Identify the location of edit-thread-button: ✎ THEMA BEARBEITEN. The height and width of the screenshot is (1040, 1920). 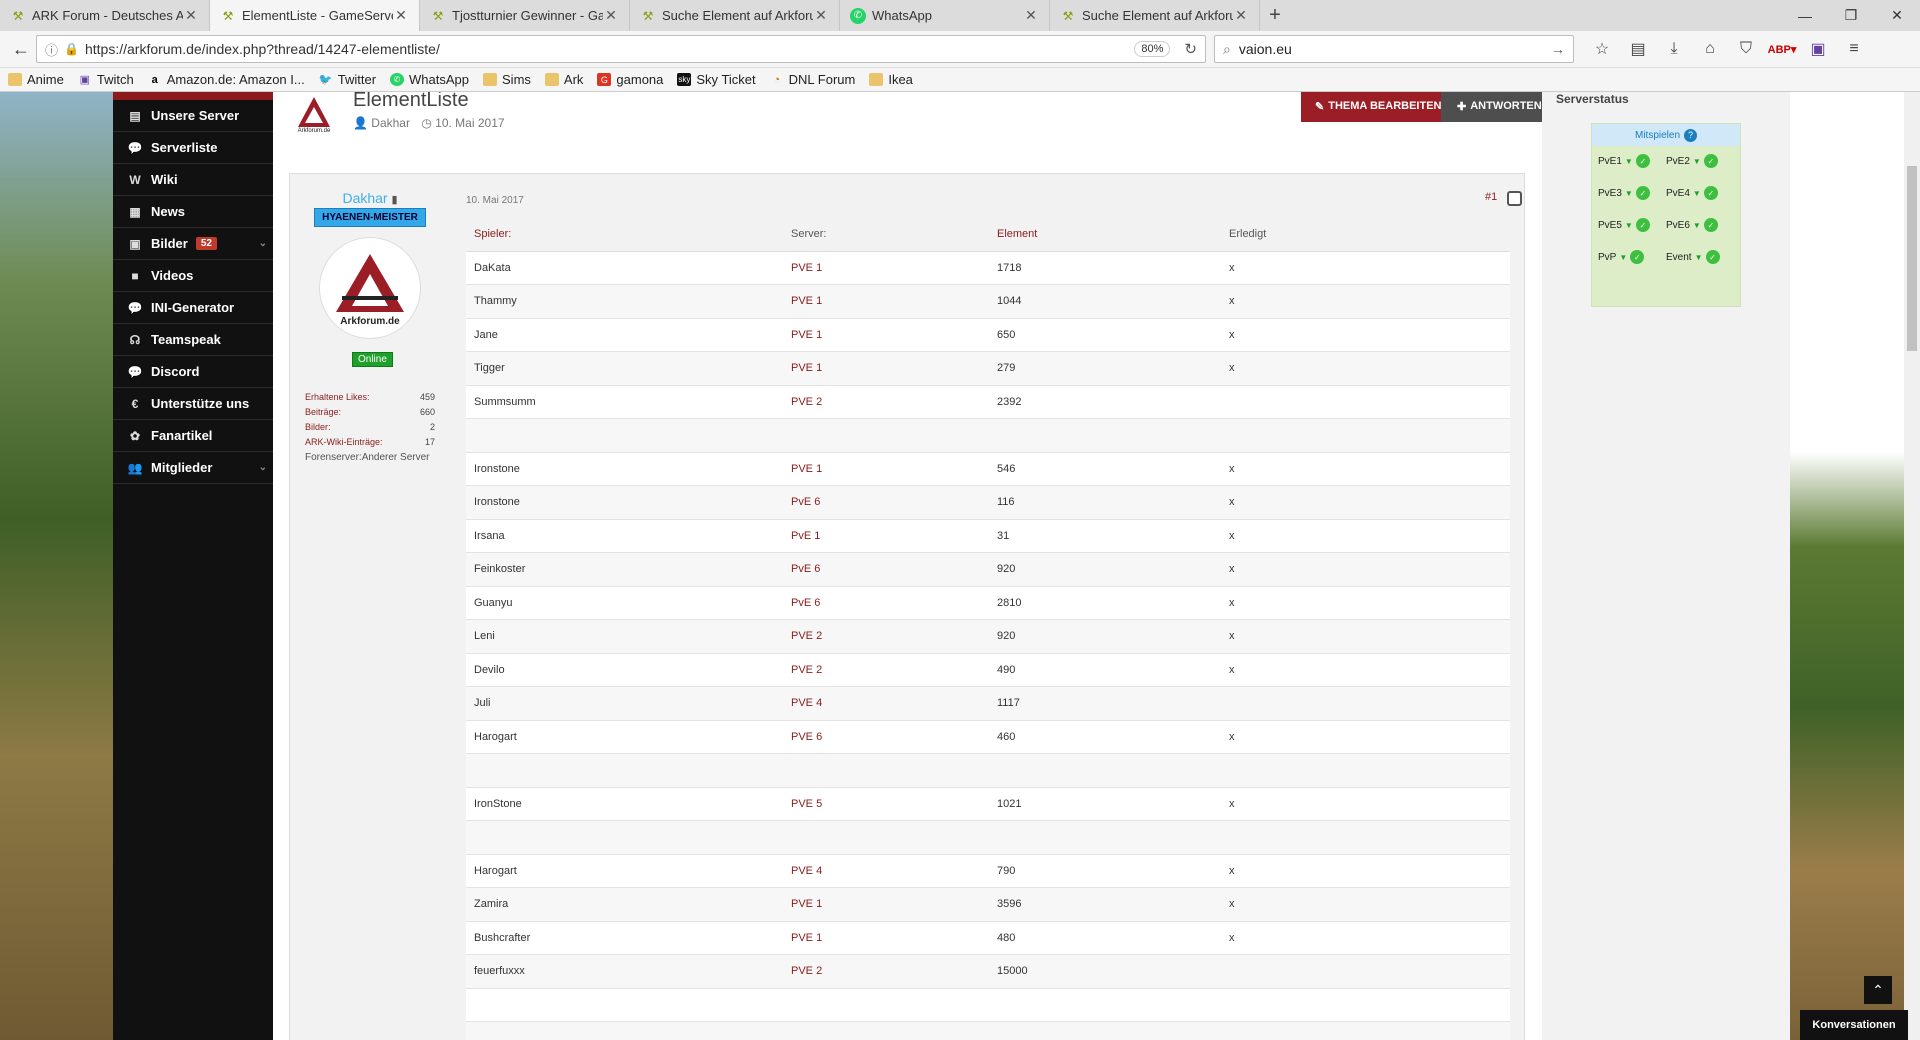
(1378, 107).